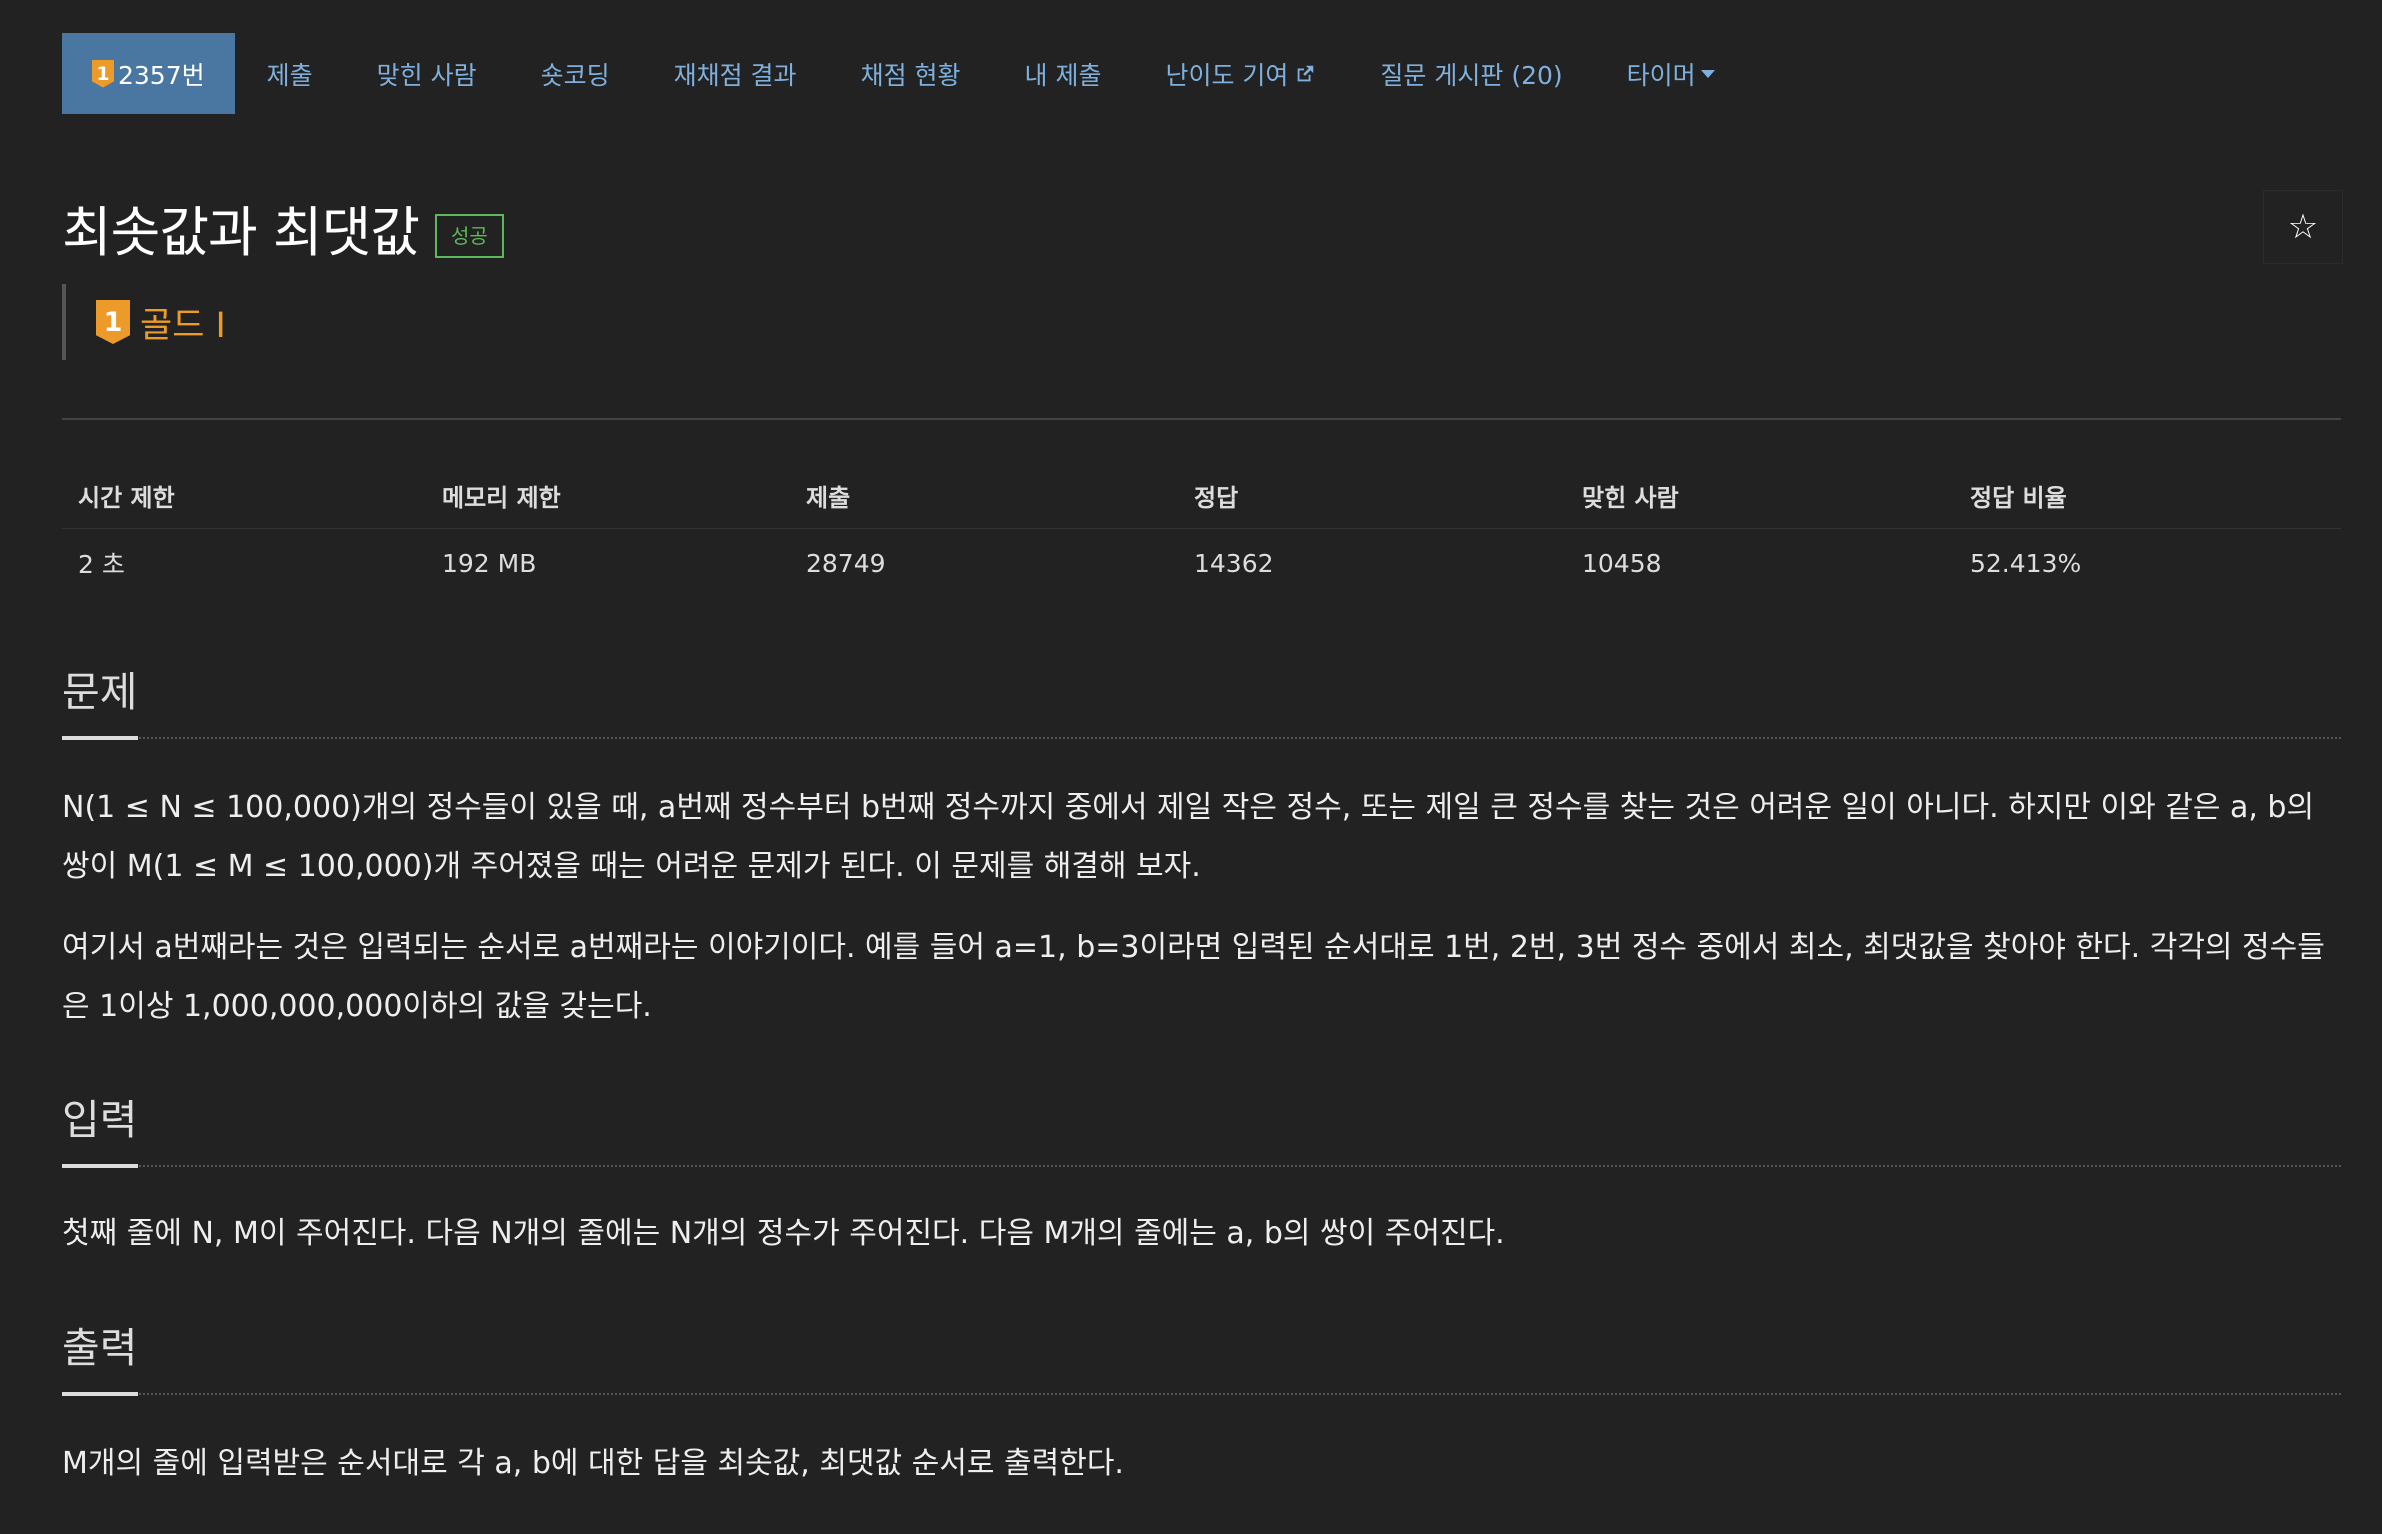 The width and height of the screenshot is (2382, 1534). I want to click on nav-item-my-submissions: 내 제출, so click(1063, 73).